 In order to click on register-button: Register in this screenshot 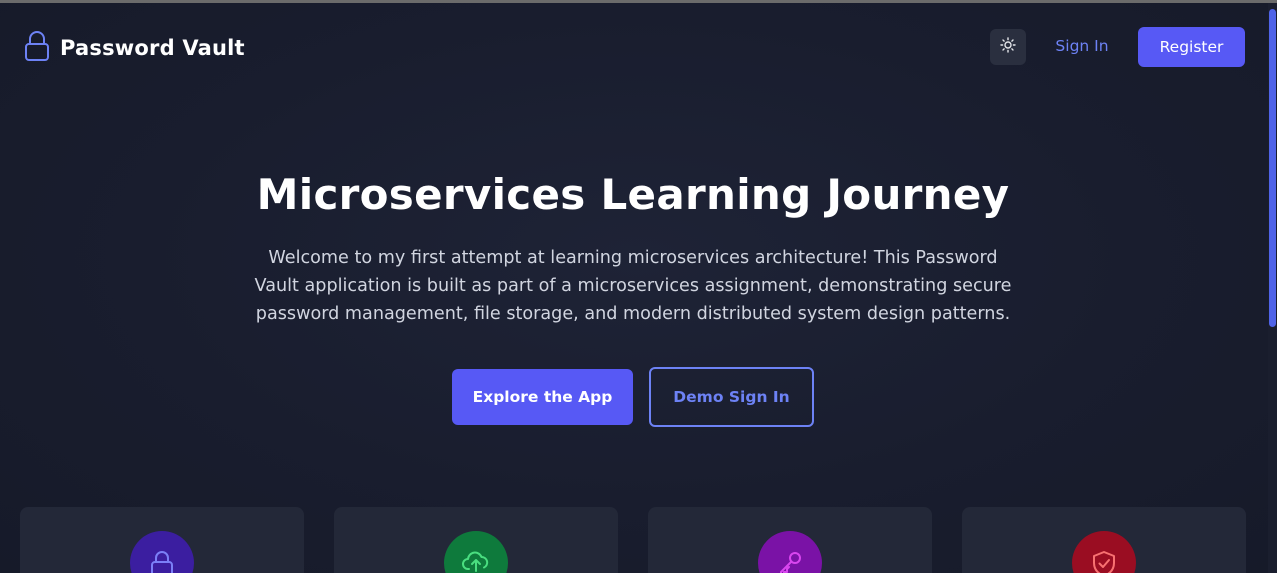, I will do `click(1191, 47)`.